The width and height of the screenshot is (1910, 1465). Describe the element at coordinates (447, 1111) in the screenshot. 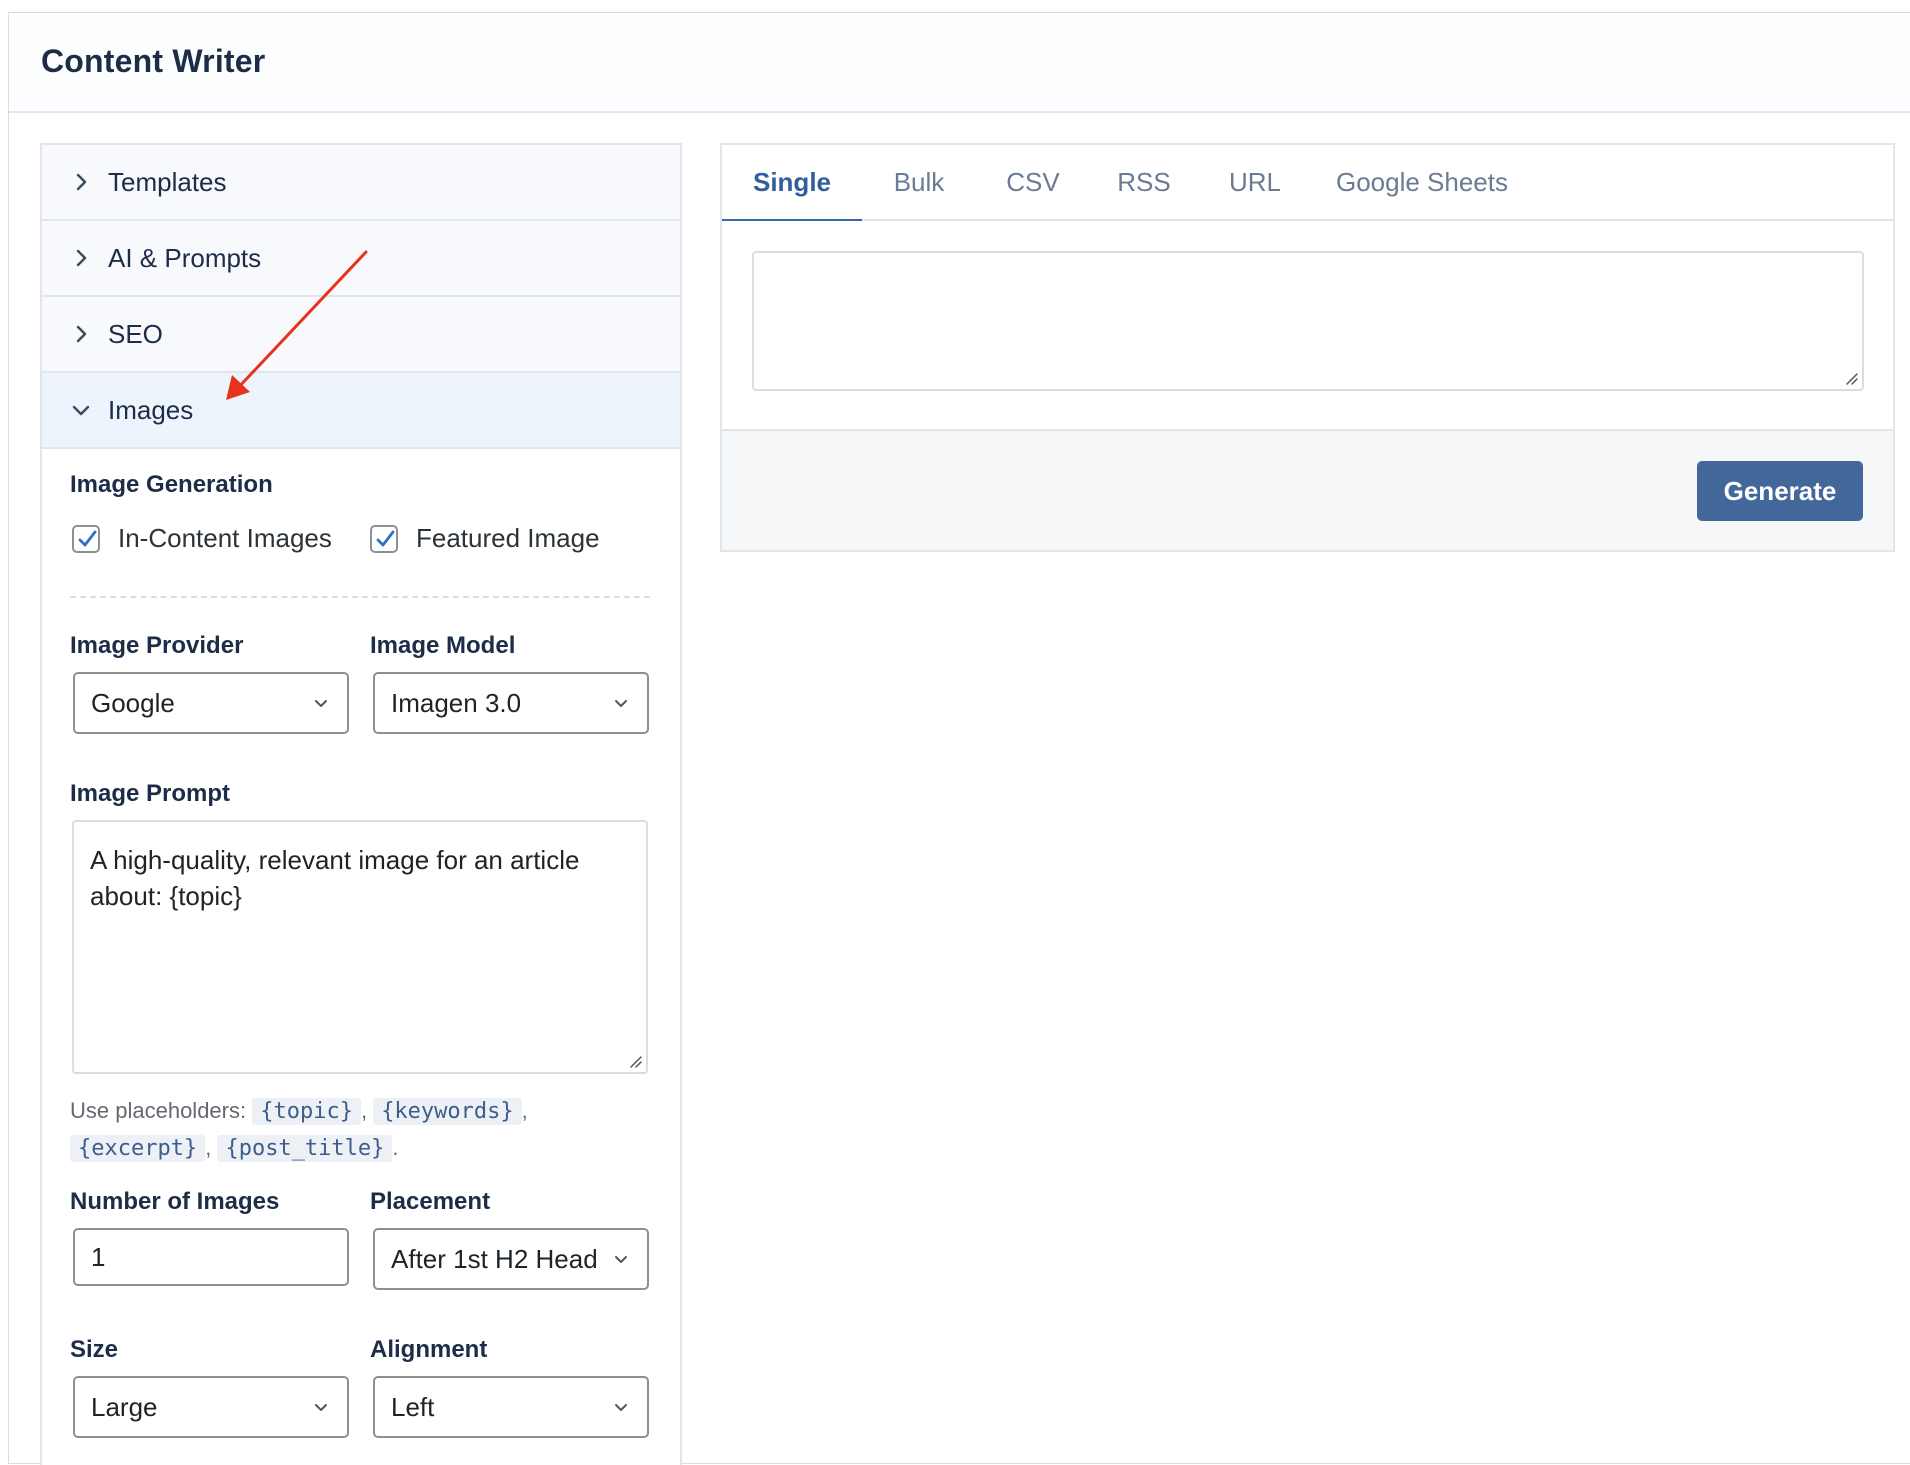

I see `placeholder-chip: {keywords}` at that location.